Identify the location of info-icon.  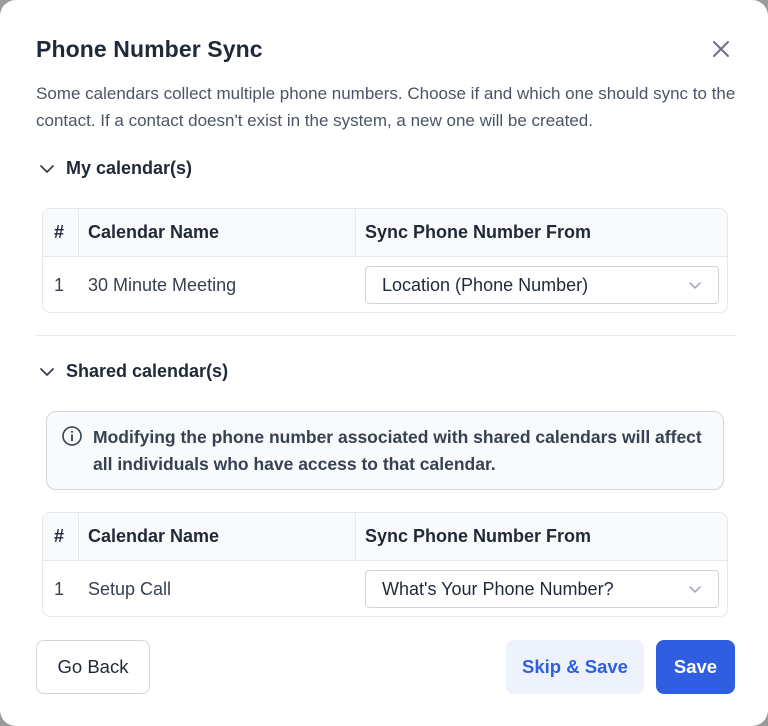
(72, 436).